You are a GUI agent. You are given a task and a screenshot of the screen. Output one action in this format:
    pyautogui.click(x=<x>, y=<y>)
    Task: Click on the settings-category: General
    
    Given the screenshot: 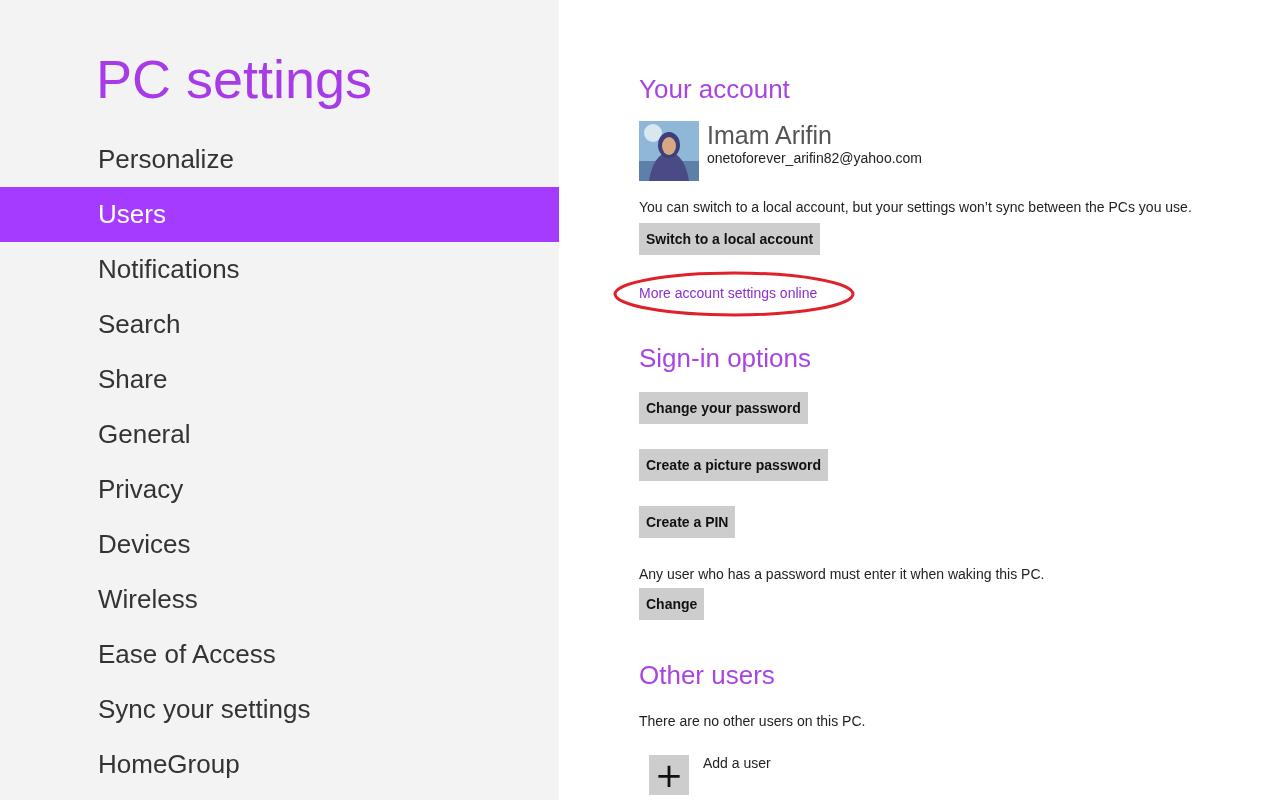 What is the action you would take?
    pyautogui.click(x=279, y=434)
    